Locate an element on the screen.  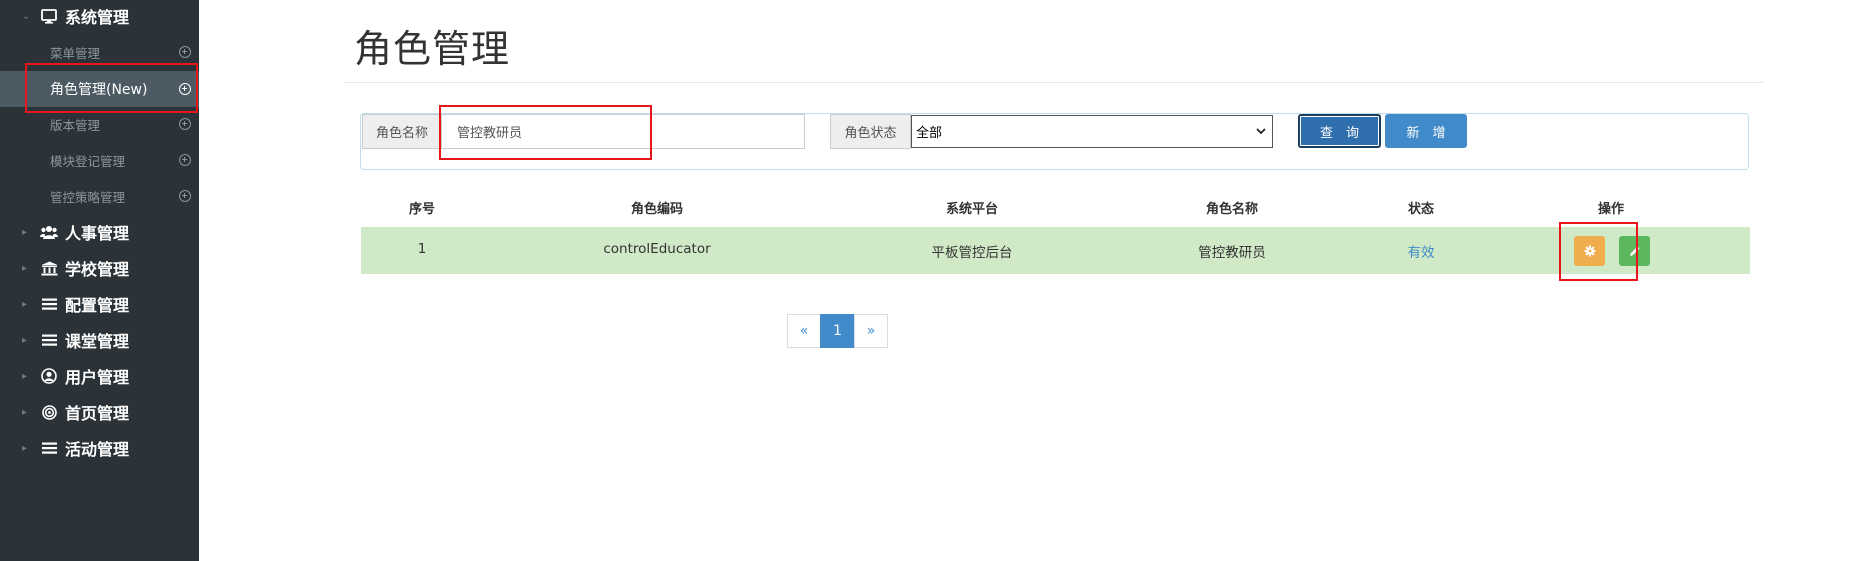
chevron-down-icon is located at coordinates (1261, 131).